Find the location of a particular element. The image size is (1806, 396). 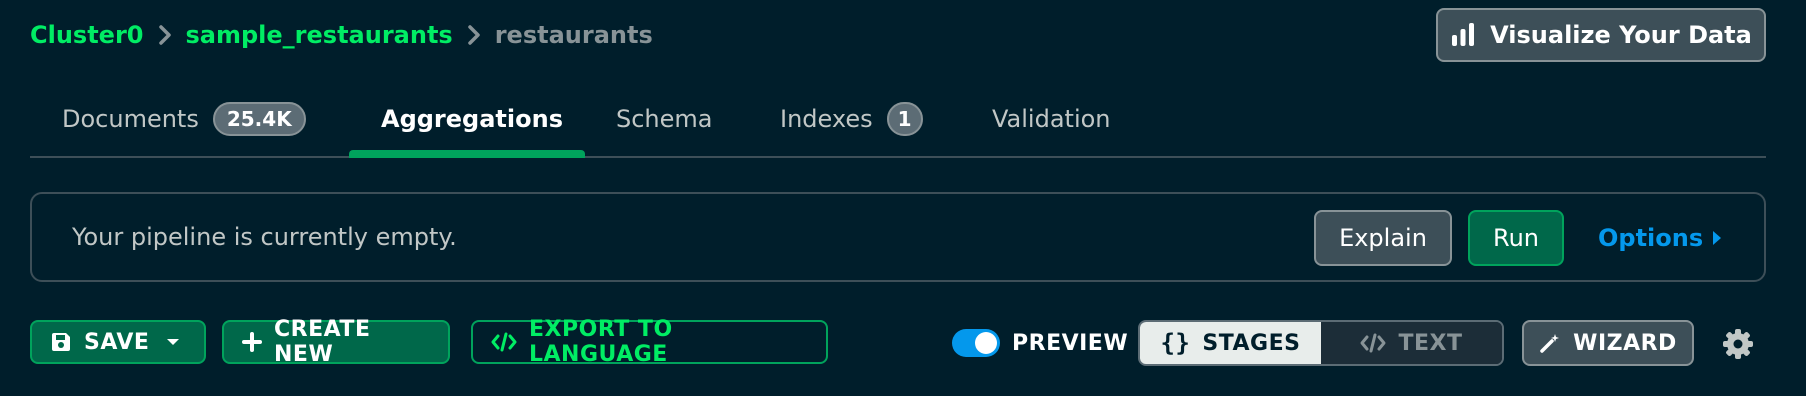

options-label: Options is located at coordinates (1651, 238).